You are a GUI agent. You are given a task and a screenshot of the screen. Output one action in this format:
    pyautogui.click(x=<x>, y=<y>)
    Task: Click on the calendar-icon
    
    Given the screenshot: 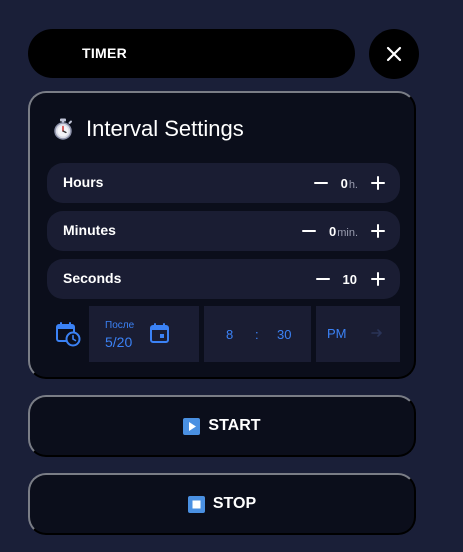 What is the action you would take?
    pyautogui.click(x=159, y=333)
    